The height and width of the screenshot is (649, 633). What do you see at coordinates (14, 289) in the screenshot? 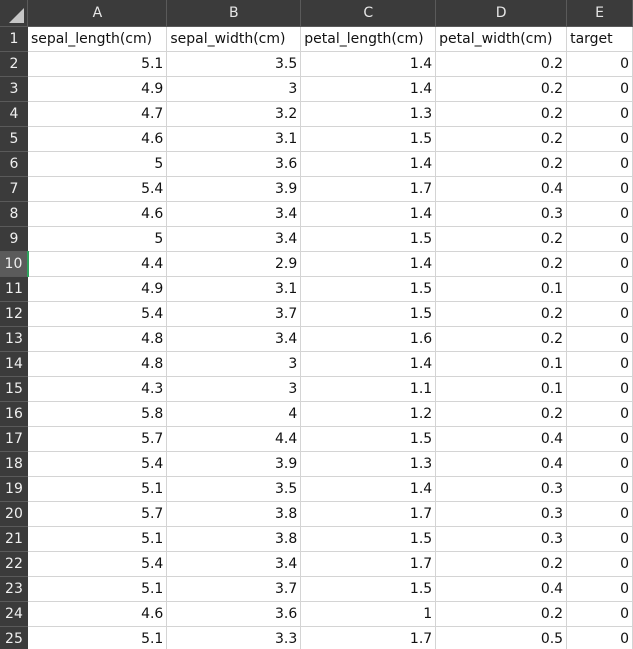
I see `row-header: 11` at bounding box center [14, 289].